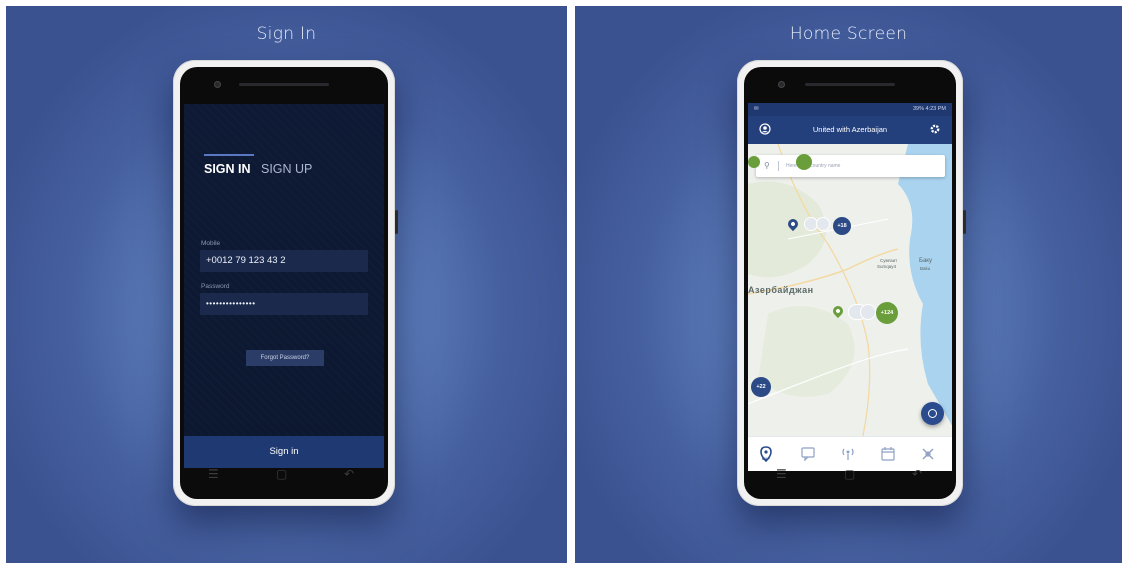 This screenshot has height=567, width=1128. What do you see at coordinates (928, 454) in the screenshot?
I see `tools-icon` at bounding box center [928, 454].